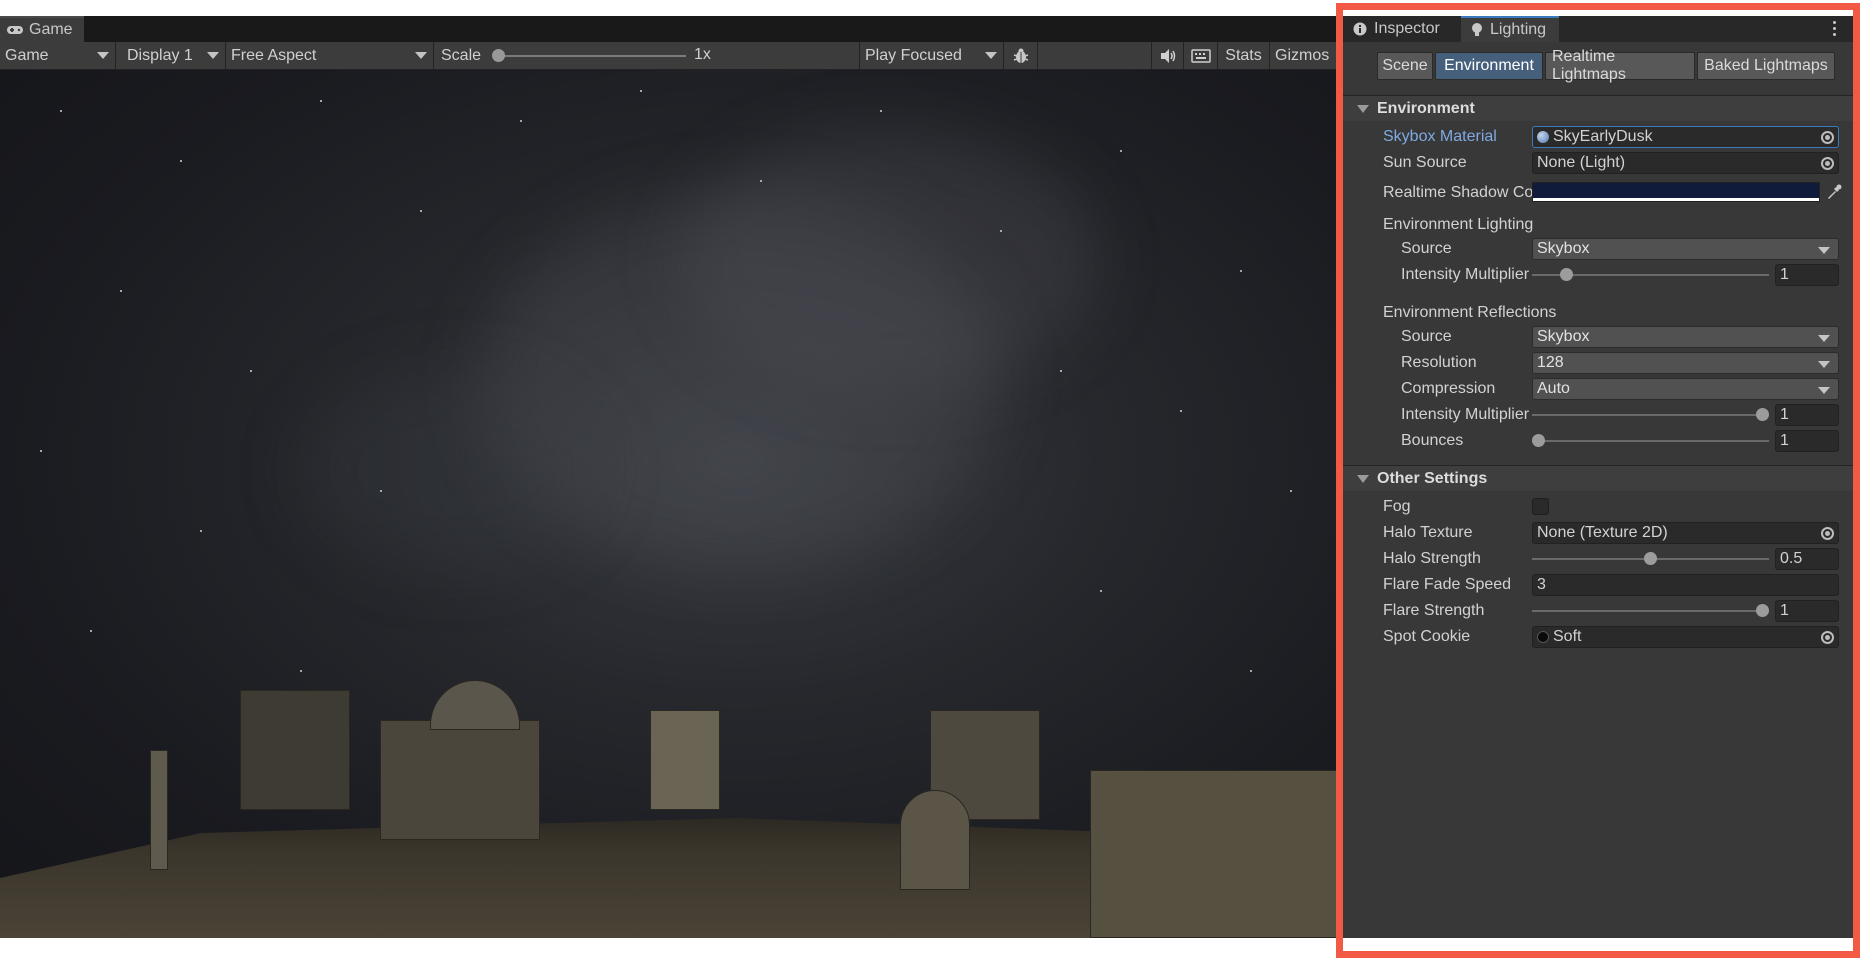 Image resolution: width=1860 pixels, height=960 pixels. What do you see at coordinates (159, 810) in the screenshot?
I see `obelisk` at bounding box center [159, 810].